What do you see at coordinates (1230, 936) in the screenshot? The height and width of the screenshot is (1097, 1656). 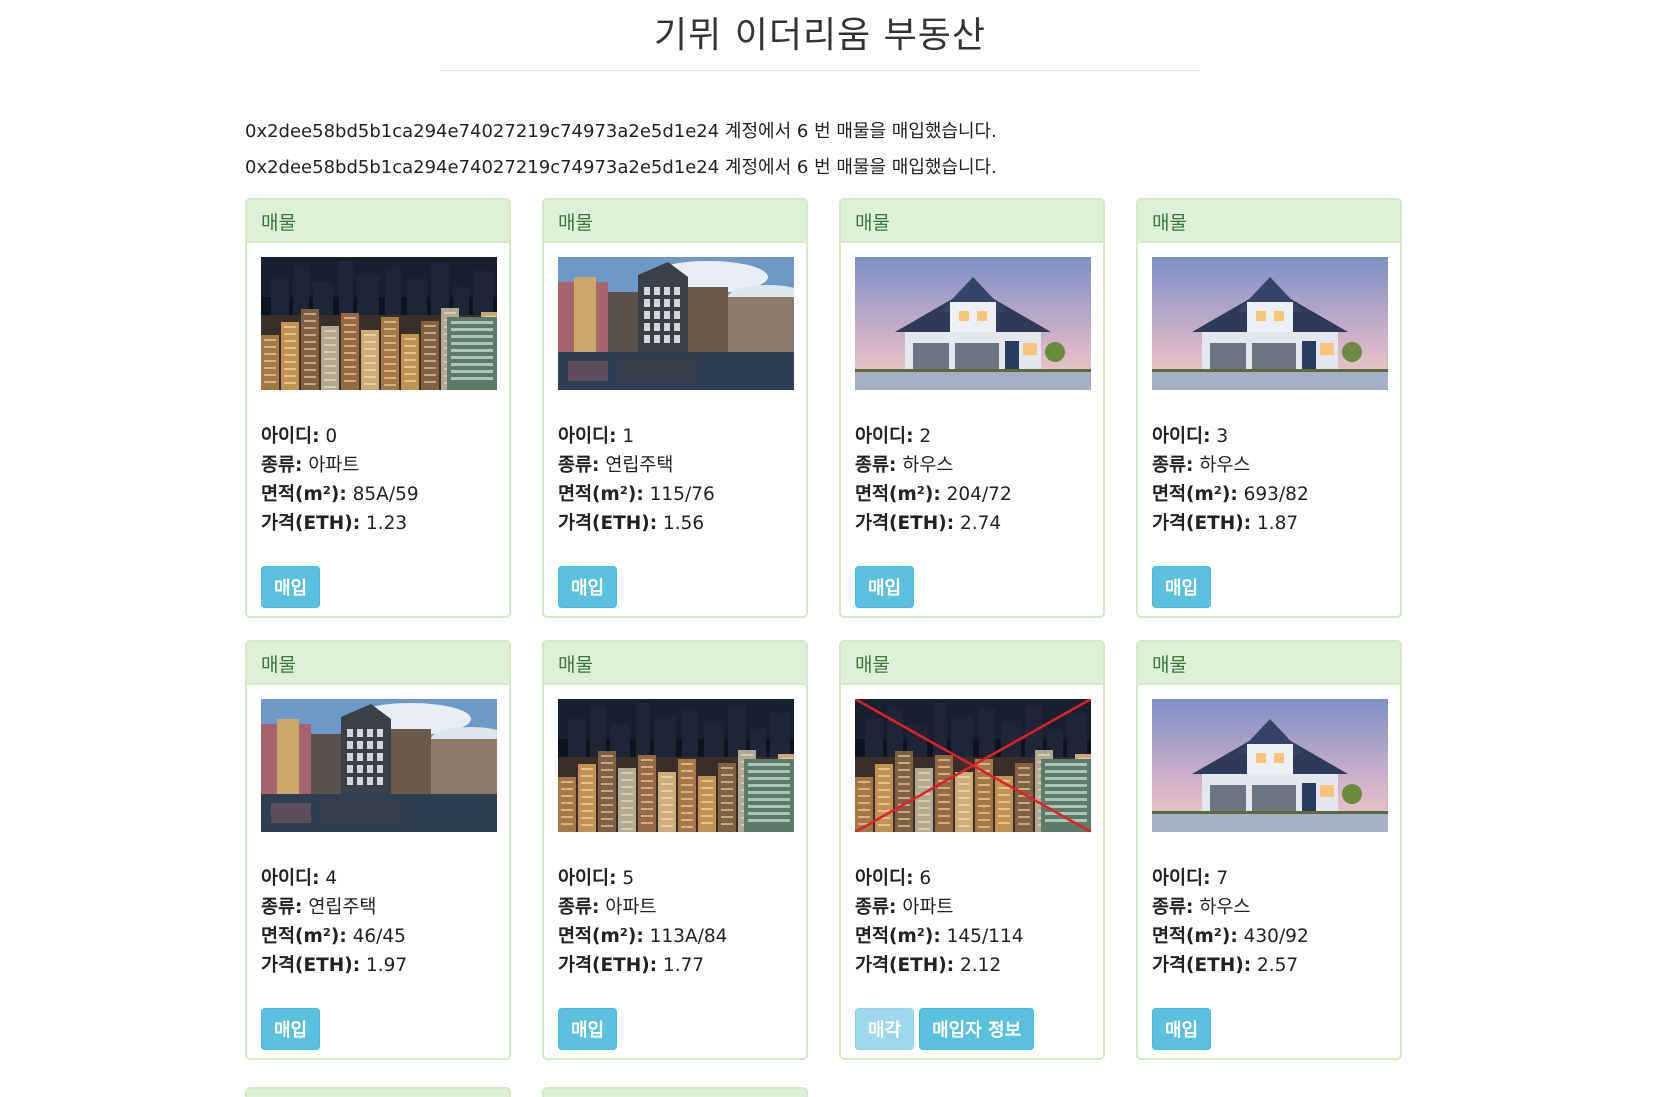 I see `listing-area: 면적(m²): 430/92` at bounding box center [1230, 936].